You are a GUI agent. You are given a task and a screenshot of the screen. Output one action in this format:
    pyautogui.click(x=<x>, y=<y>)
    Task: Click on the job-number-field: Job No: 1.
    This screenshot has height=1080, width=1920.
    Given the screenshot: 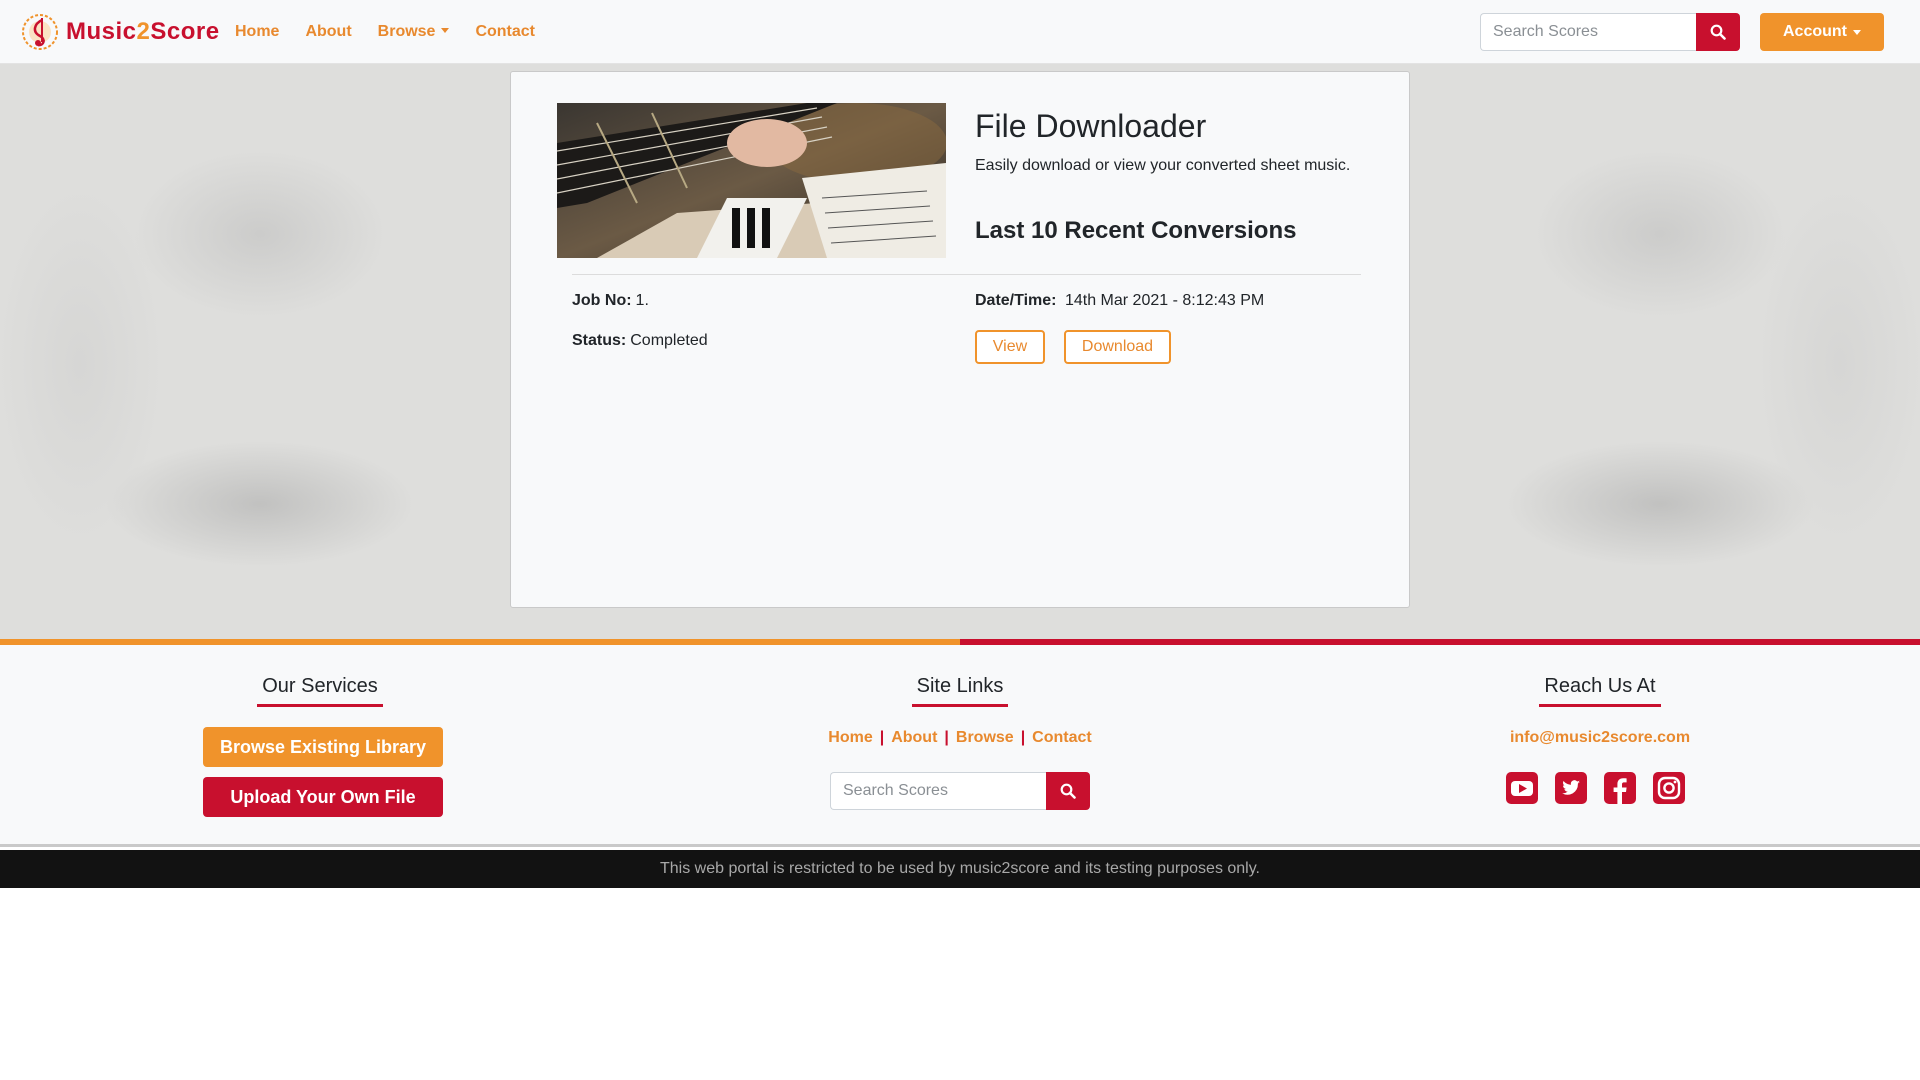 What is the action you would take?
    pyautogui.click(x=610, y=301)
    